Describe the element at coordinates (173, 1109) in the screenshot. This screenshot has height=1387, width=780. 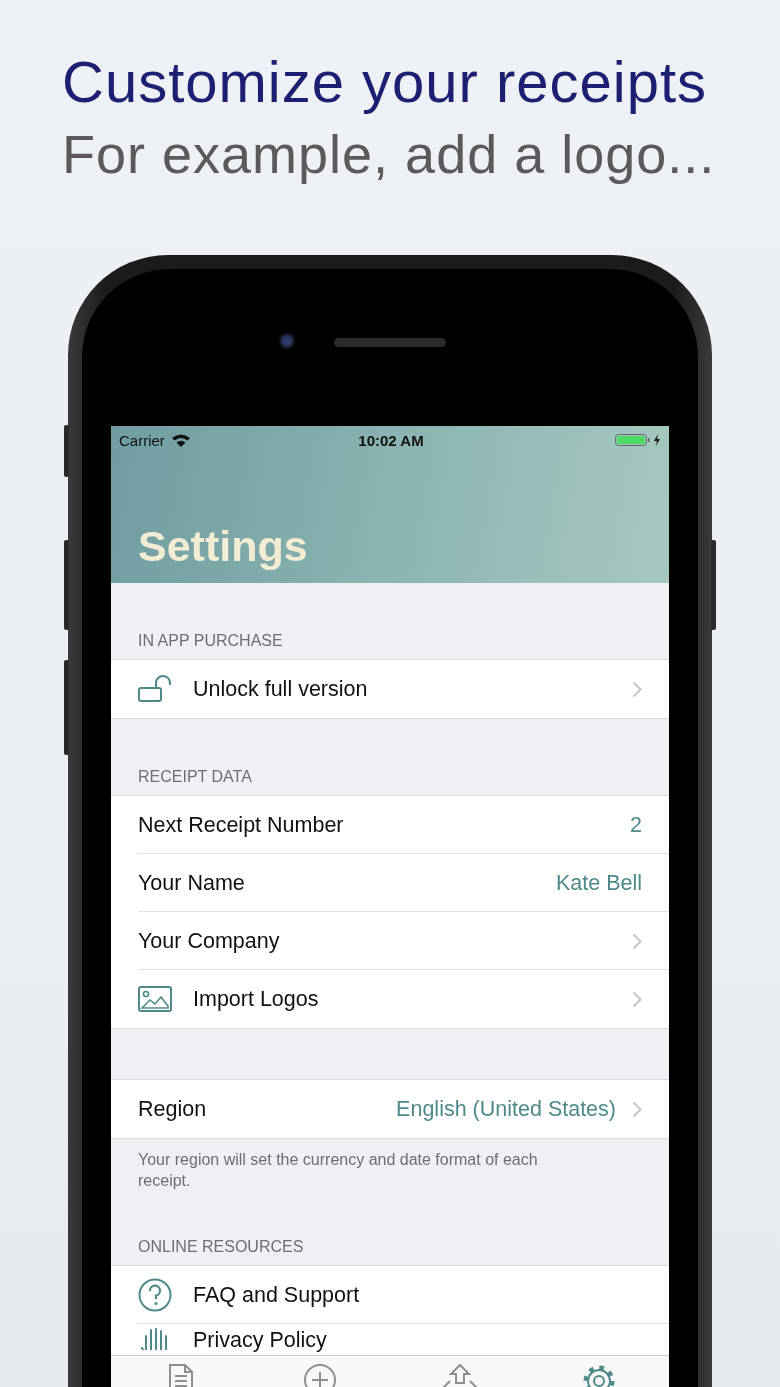
I see `row-label: Region` at that location.